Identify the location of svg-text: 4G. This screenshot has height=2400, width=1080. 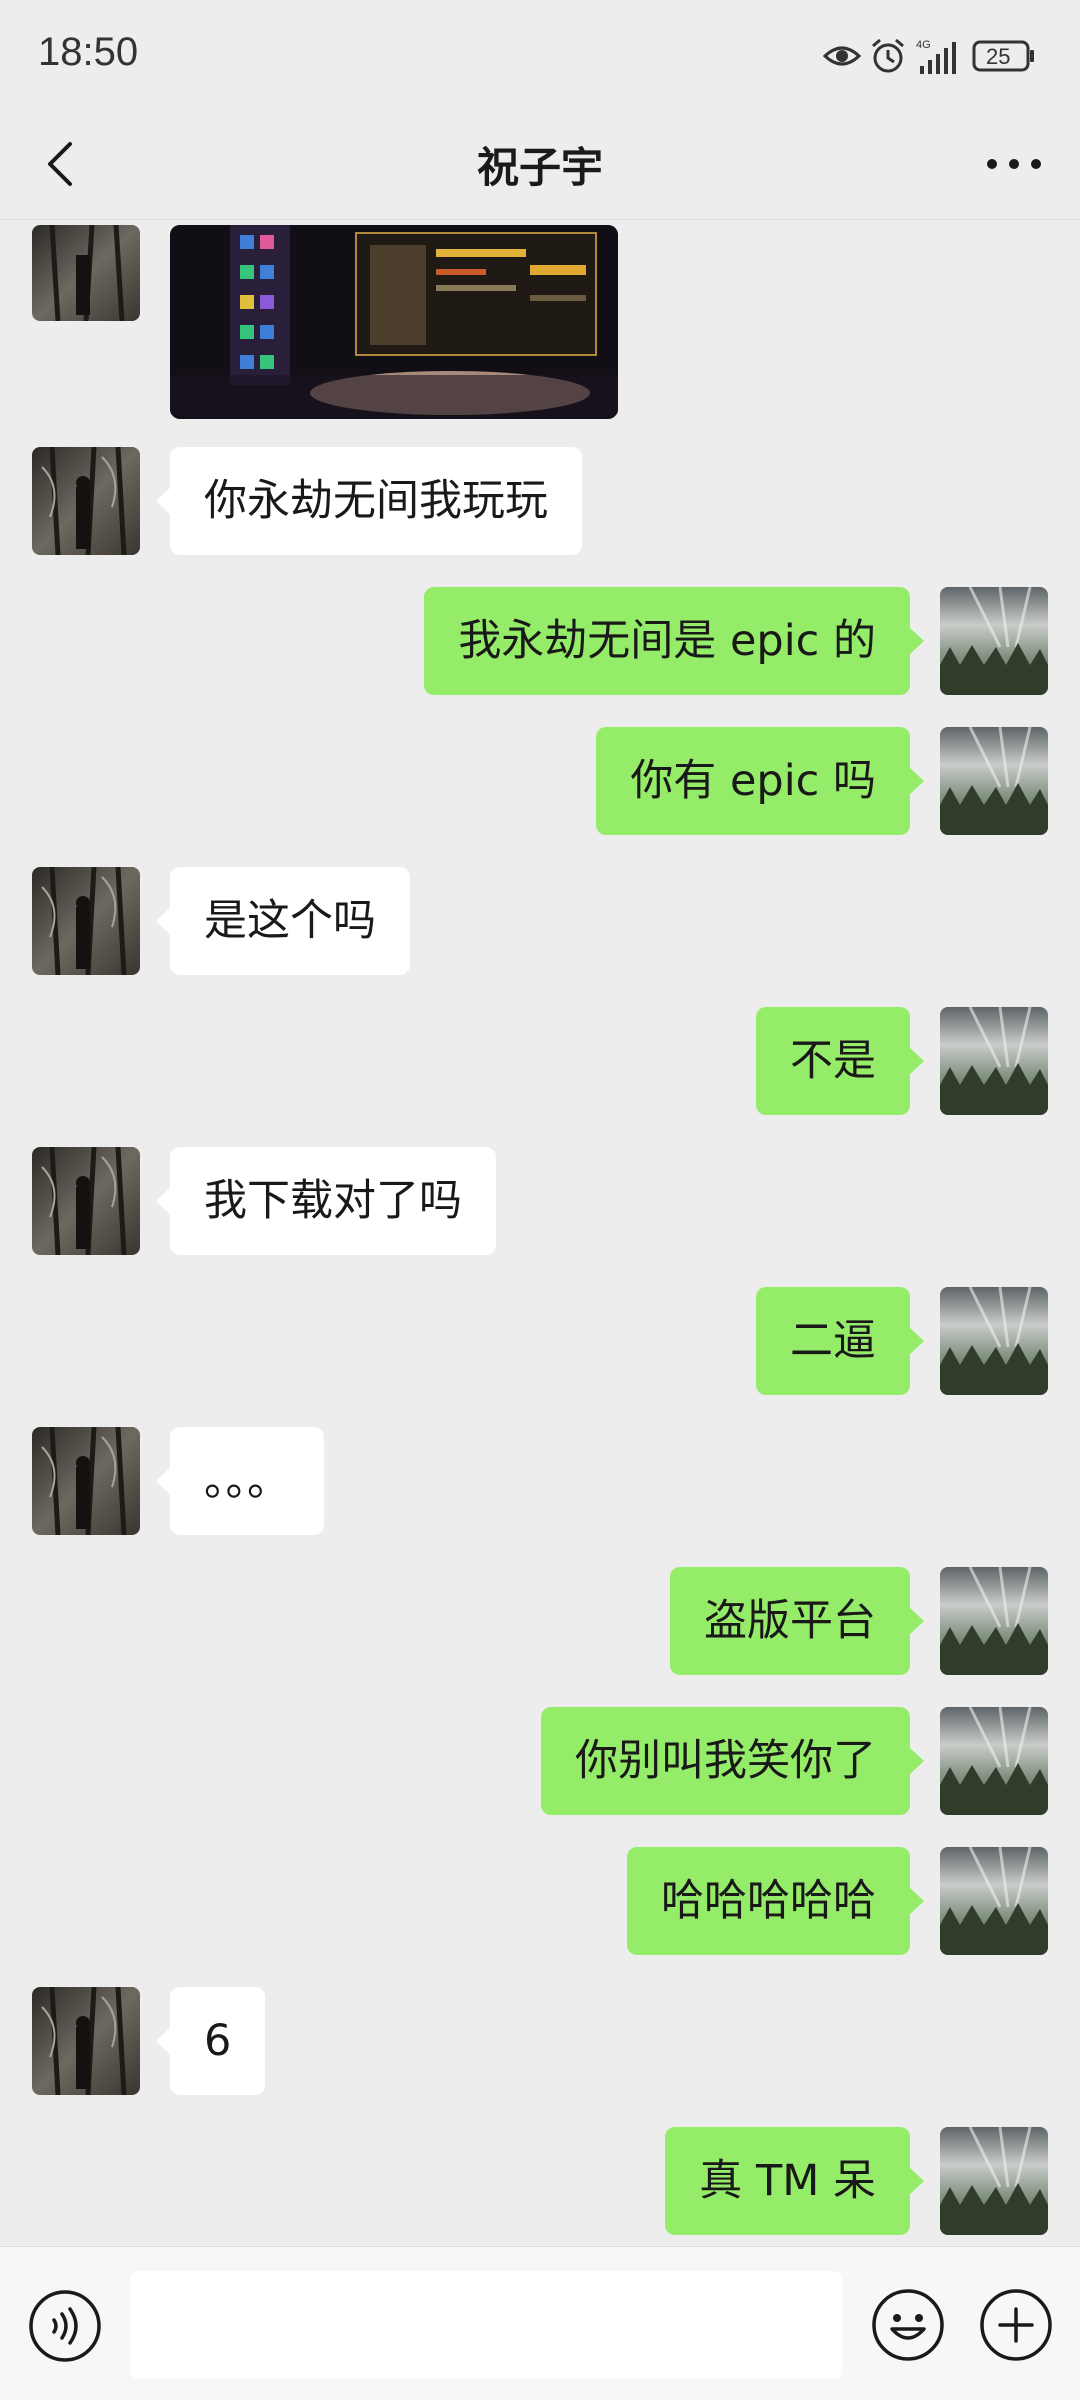
(923, 45).